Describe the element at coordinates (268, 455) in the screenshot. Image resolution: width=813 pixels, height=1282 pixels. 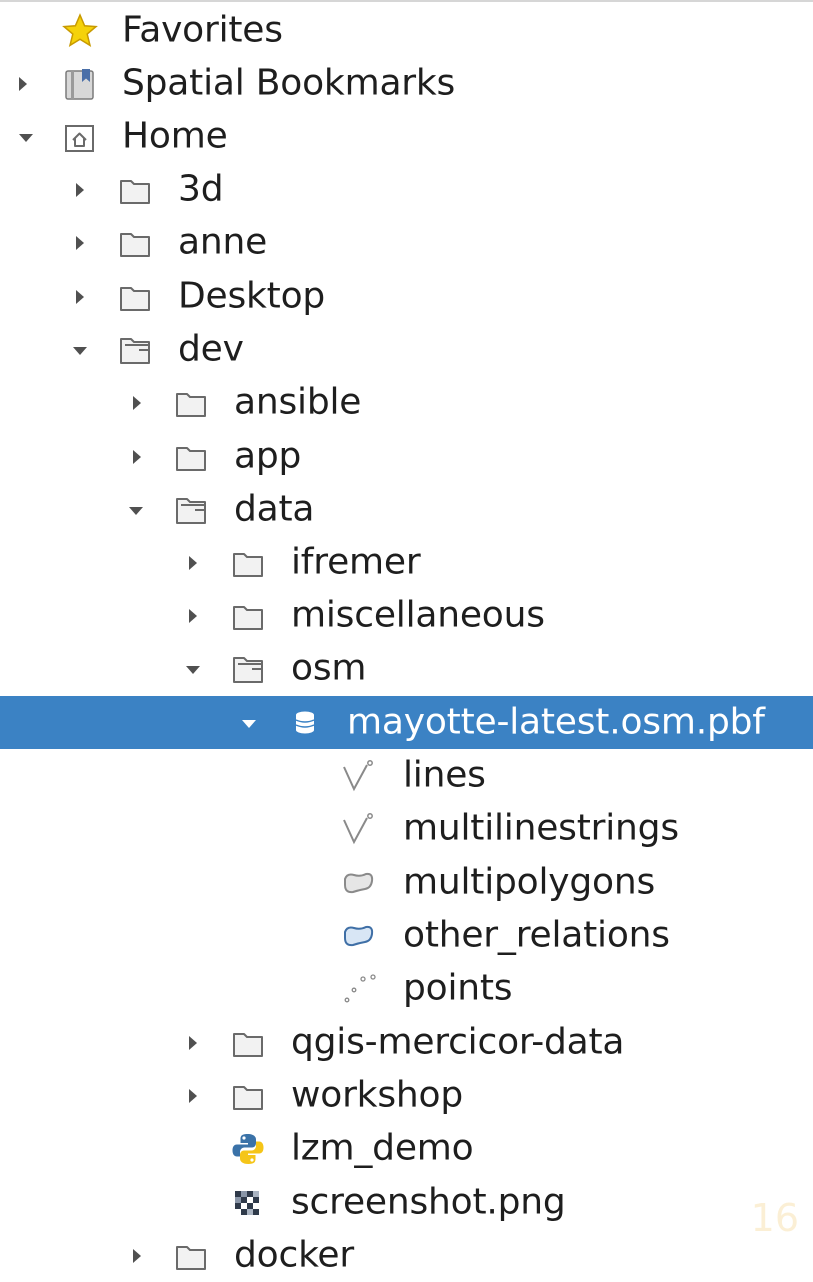
I see `tree-item-label: app` at that location.